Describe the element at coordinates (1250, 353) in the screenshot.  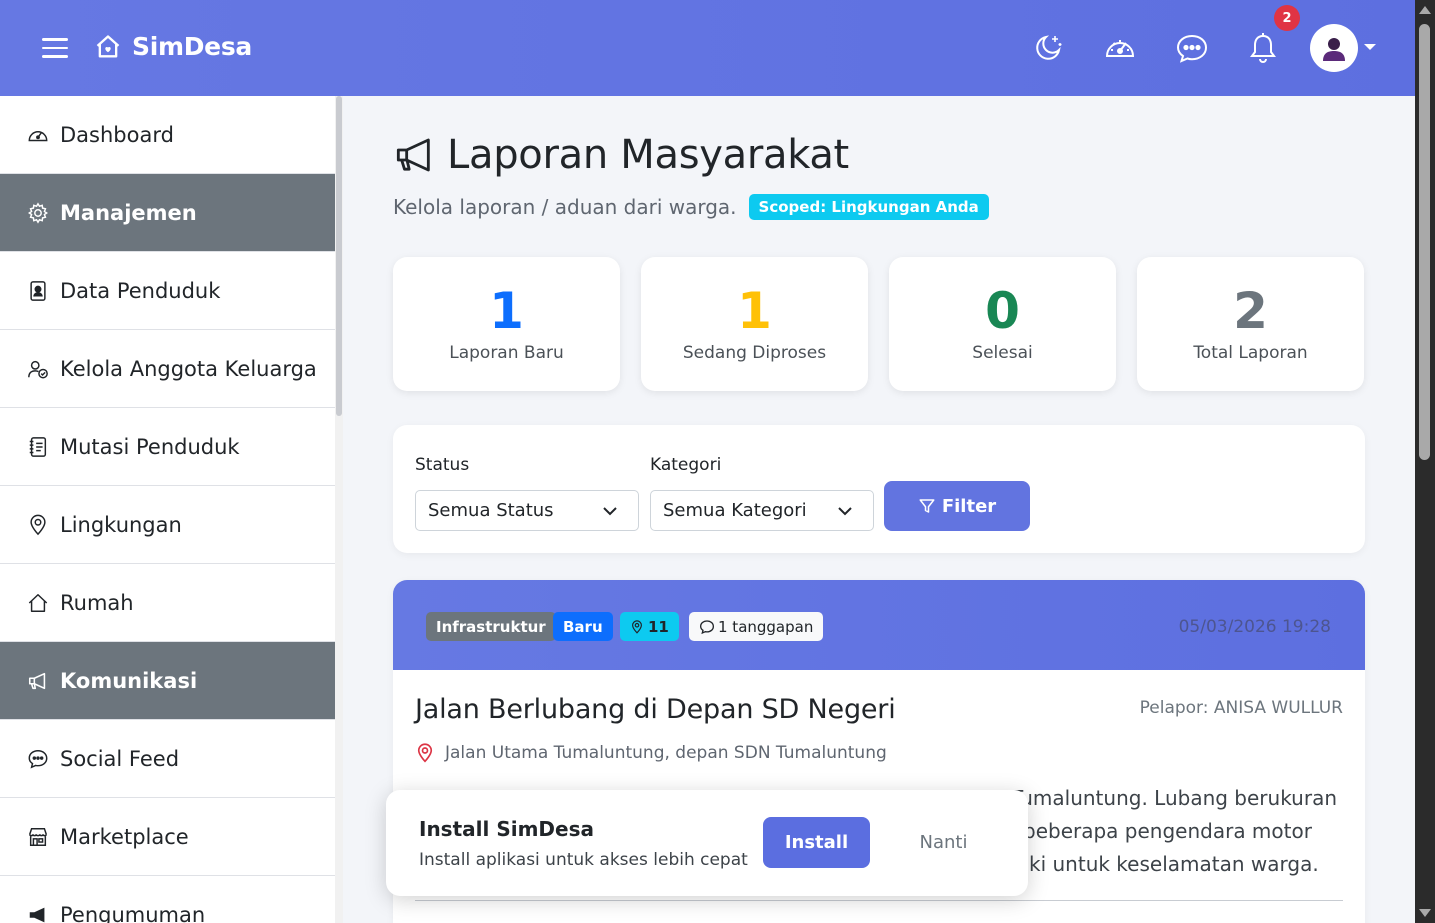
I see `stat-label: Total Laporan` at that location.